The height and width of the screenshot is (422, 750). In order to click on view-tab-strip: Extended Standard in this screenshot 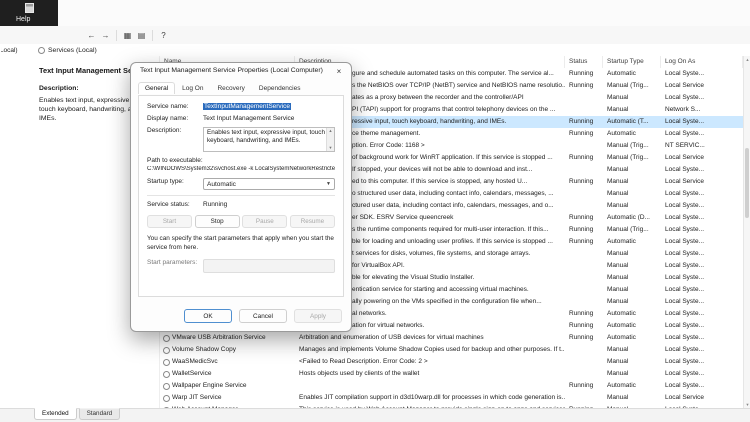, I will do `click(375, 415)`.